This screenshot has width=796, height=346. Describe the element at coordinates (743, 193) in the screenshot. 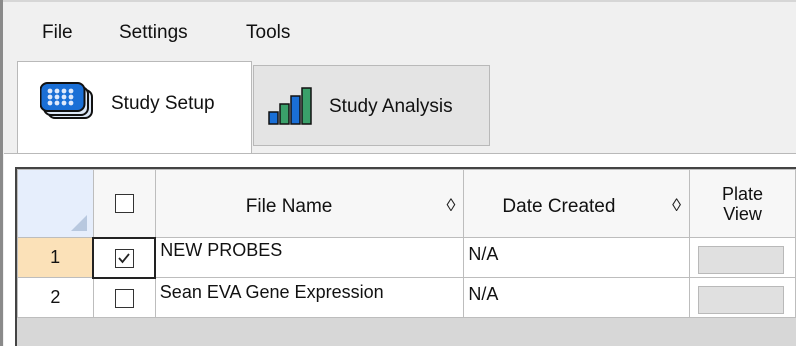

I see `plate-view-header-line1: Plate` at that location.